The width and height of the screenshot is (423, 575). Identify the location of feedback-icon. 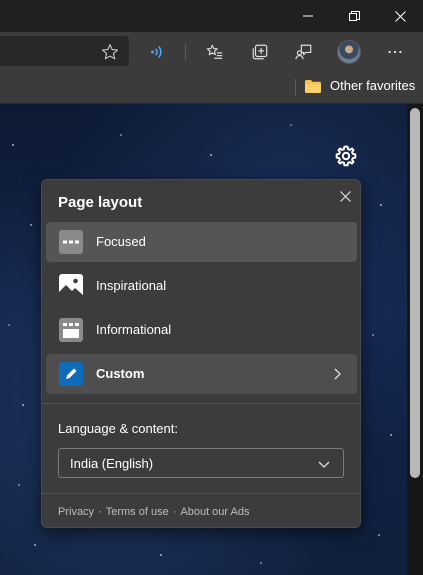
(303, 52).